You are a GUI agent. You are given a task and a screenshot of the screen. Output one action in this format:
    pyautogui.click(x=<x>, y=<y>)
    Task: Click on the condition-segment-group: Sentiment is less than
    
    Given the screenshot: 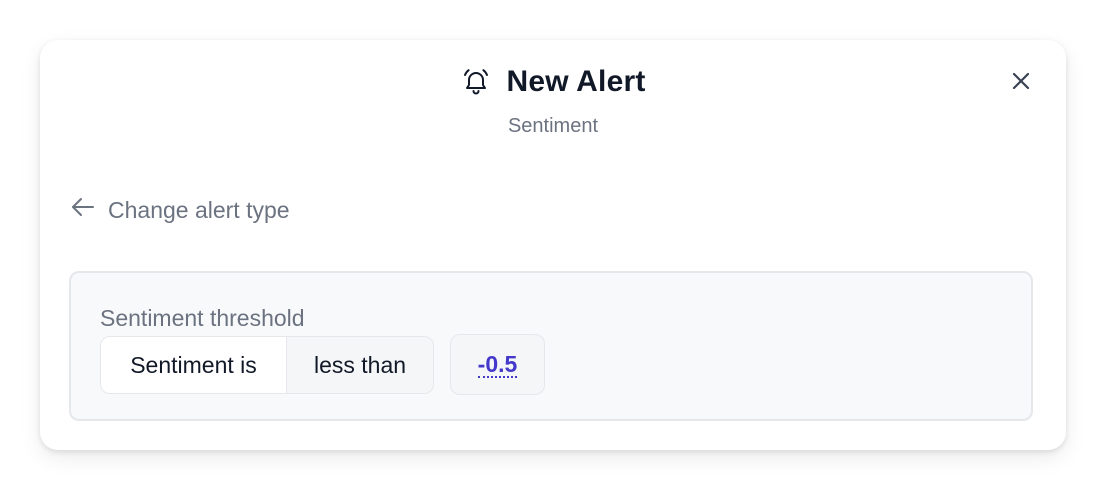 What is the action you would take?
    pyautogui.click(x=267, y=365)
    